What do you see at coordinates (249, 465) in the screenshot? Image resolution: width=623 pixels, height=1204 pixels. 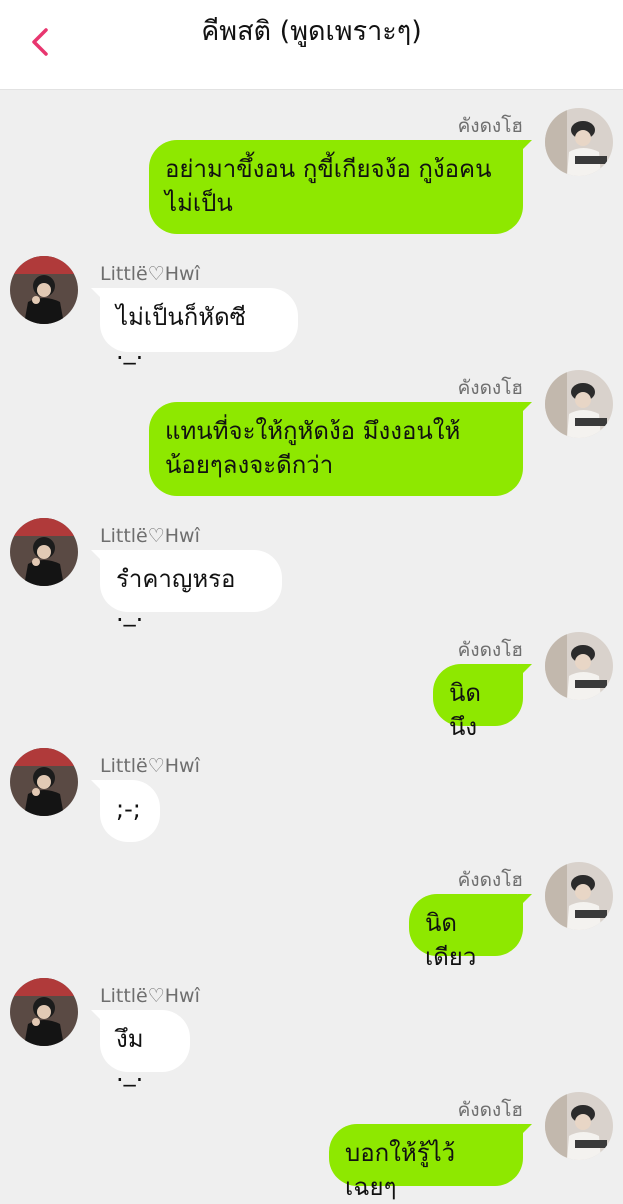 I see `message-text-line: น้อยๆลงจะดีกว่า` at bounding box center [249, 465].